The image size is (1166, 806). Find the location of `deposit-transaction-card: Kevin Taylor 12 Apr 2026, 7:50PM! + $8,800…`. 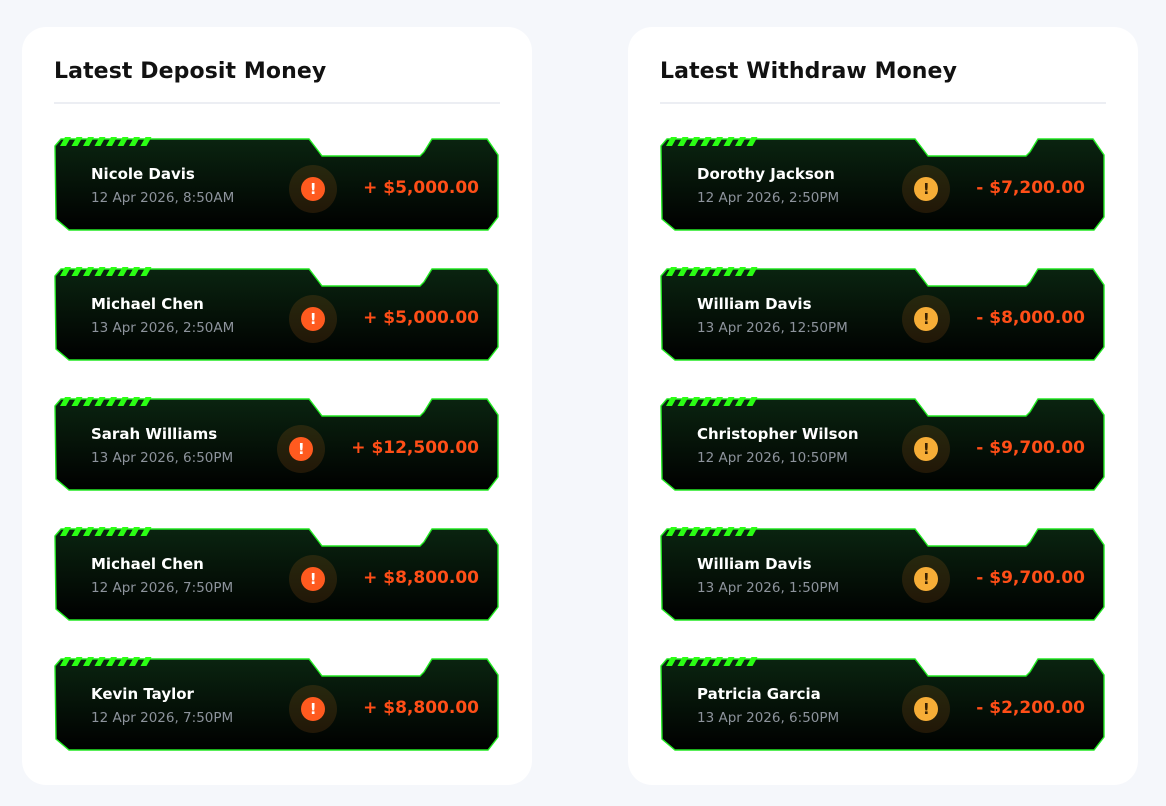

deposit-transaction-card: Kevin Taylor 12 Apr 2026, 7:50PM! + $8,800… is located at coordinates (277, 704).